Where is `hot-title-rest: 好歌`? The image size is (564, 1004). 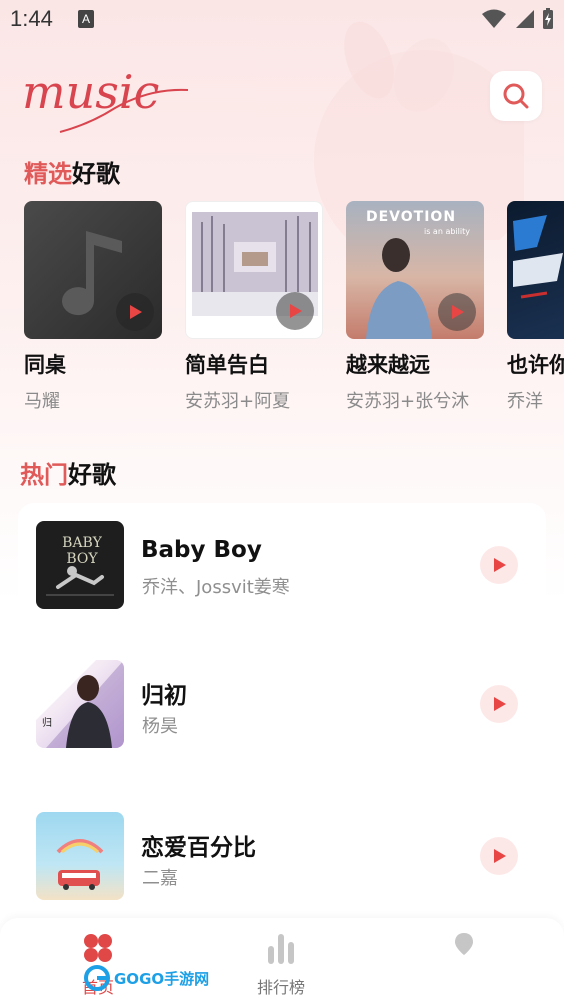 hot-title-rest: 好歌 is located at coordinates (92, 475).